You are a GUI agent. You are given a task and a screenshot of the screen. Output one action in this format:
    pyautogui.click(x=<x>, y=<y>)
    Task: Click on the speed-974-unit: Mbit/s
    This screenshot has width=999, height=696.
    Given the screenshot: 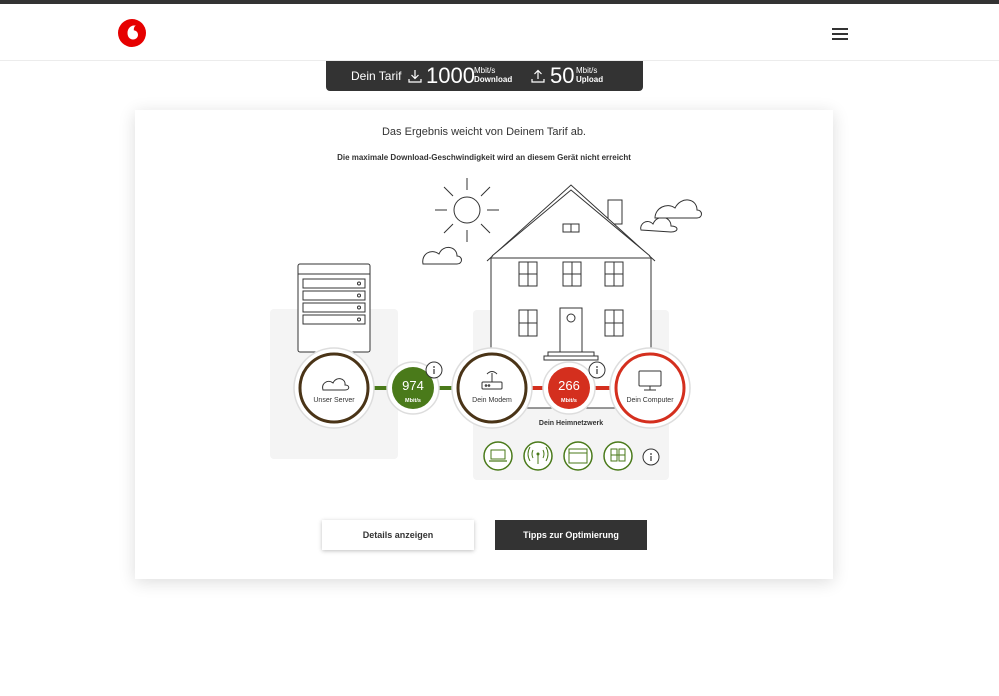 What is the action you would take?
    pyautogui.click(x=413, y=401)
    